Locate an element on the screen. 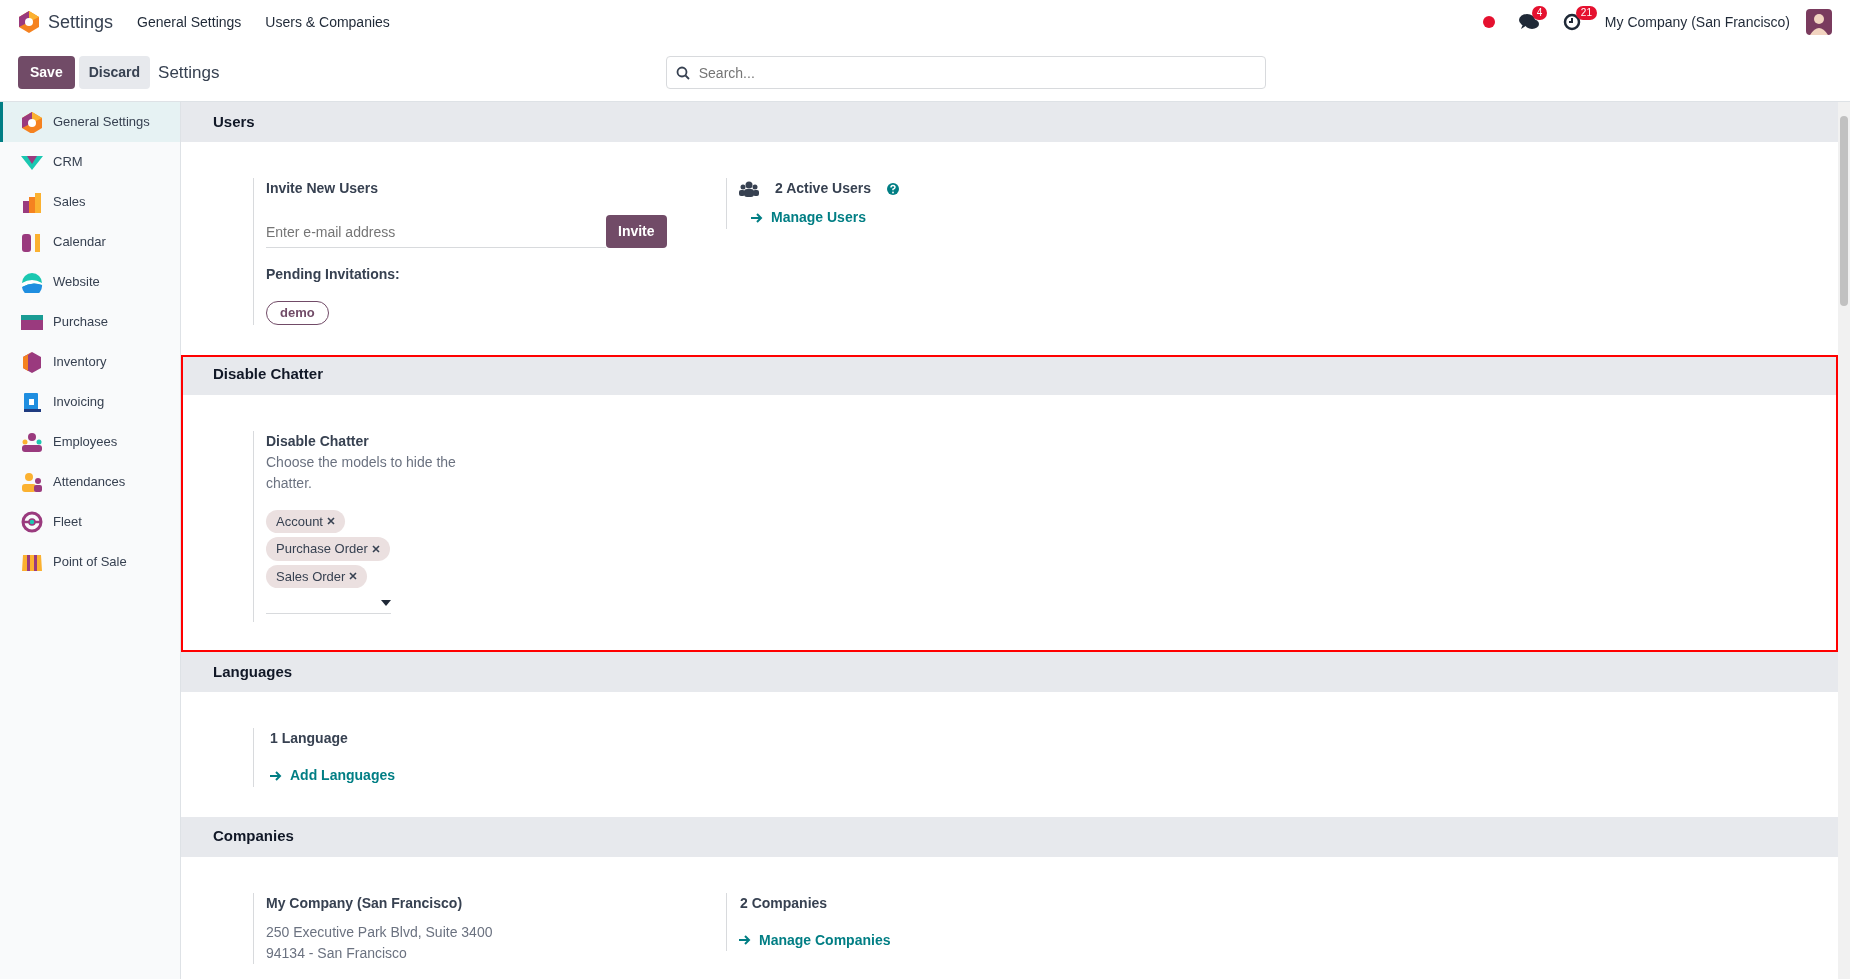 This screenshot has width=1850, height=979. company-address: 250 Executive Park Blvd, Suite 3400 is located at coordinates (380, 932).